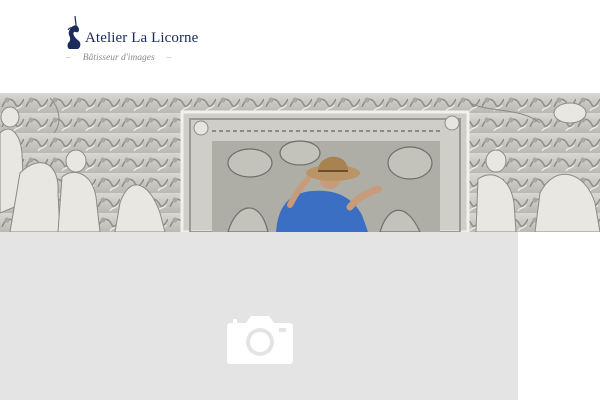 Image resolution: width=600 pixels, height=400 pixels. Describe the element at coordinates (74, 32) in the screenshot. I see `unicorn-icon` at that location.